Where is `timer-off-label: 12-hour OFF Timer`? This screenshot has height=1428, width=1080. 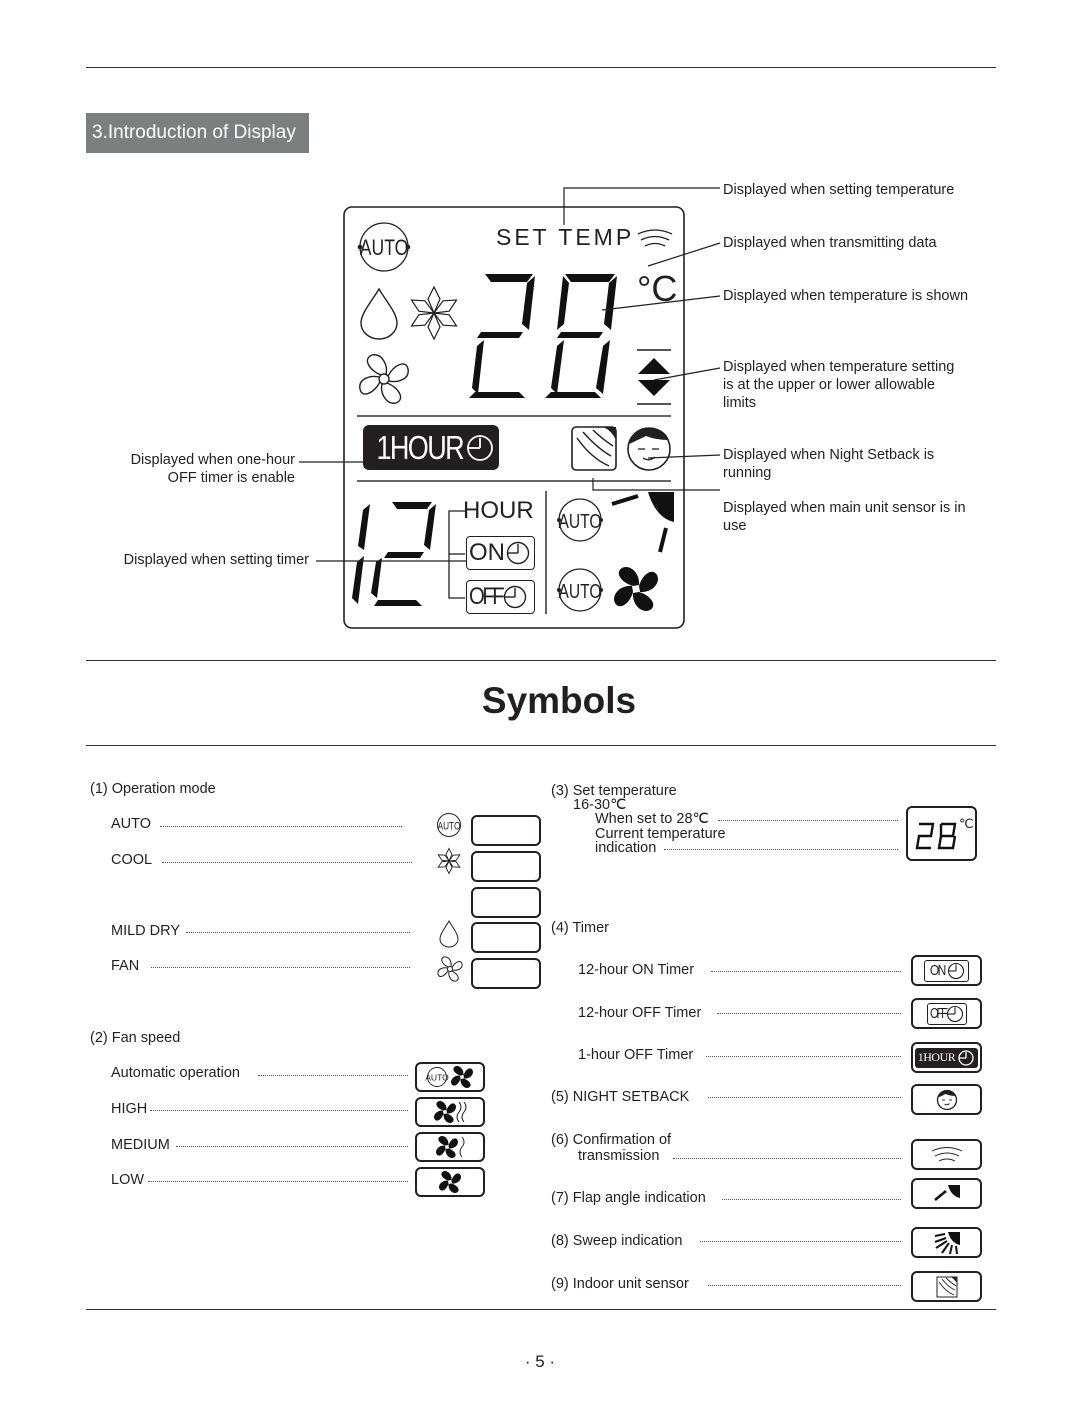
timer-off-label: 12-hour OFF Timer is located at coordinates (640, 1013).